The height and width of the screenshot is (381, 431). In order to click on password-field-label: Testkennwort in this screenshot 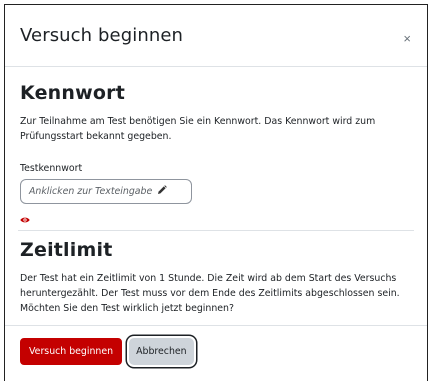, I will do `click(51, 168)`.